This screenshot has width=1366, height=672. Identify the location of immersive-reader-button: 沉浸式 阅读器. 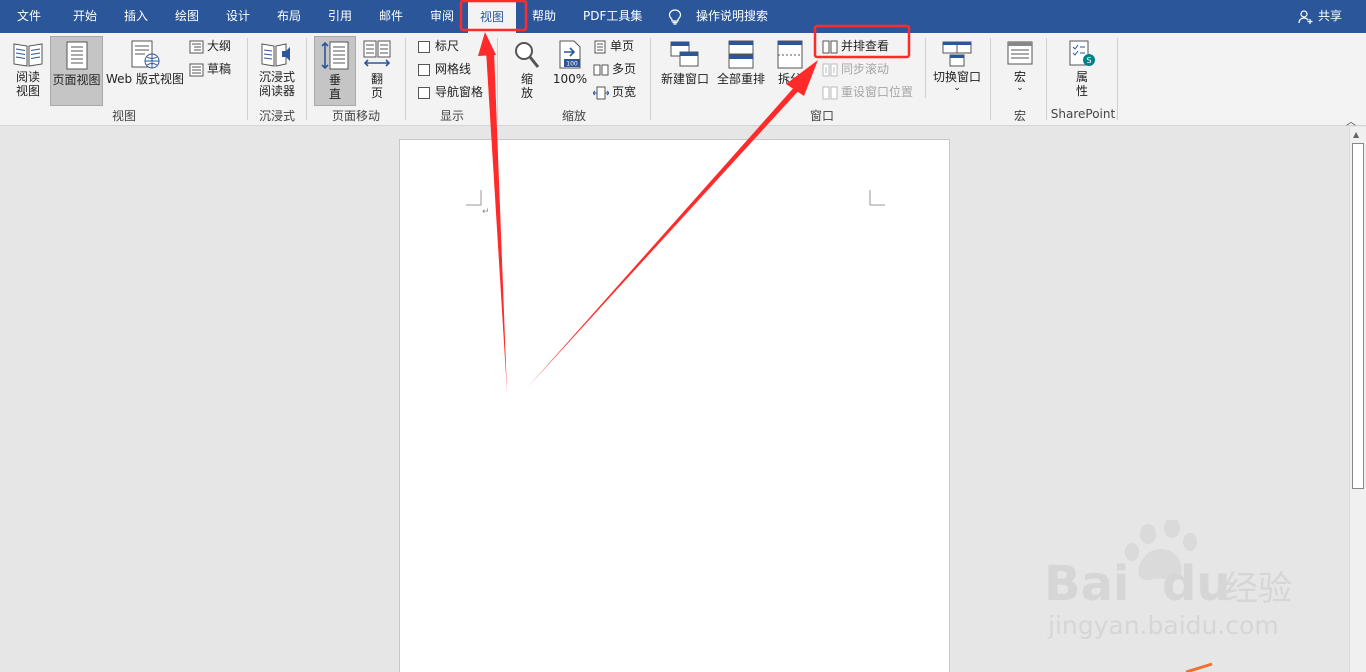
(277, 70).